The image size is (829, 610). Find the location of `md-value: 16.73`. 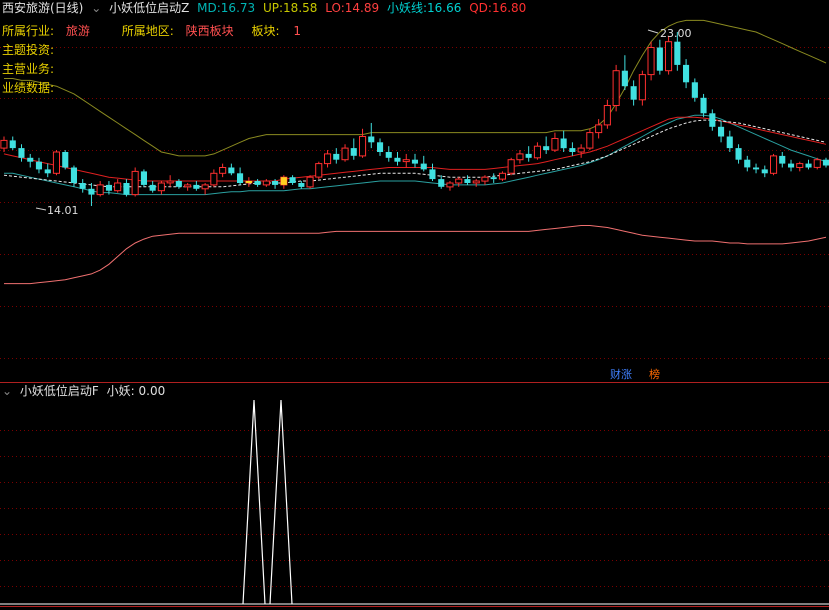

md-value: 16.73 is located at coordinates (238, 8).